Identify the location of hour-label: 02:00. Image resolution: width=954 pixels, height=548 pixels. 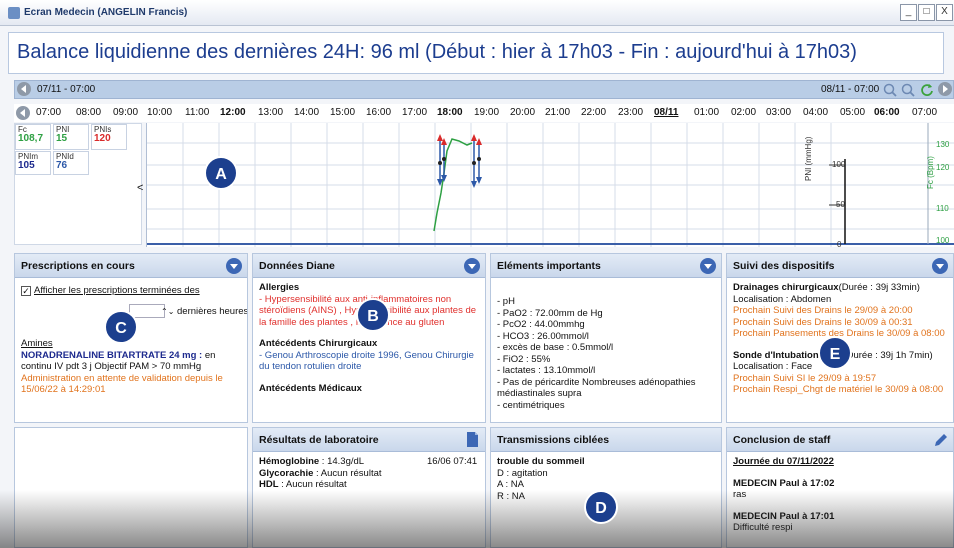
(744, 112).